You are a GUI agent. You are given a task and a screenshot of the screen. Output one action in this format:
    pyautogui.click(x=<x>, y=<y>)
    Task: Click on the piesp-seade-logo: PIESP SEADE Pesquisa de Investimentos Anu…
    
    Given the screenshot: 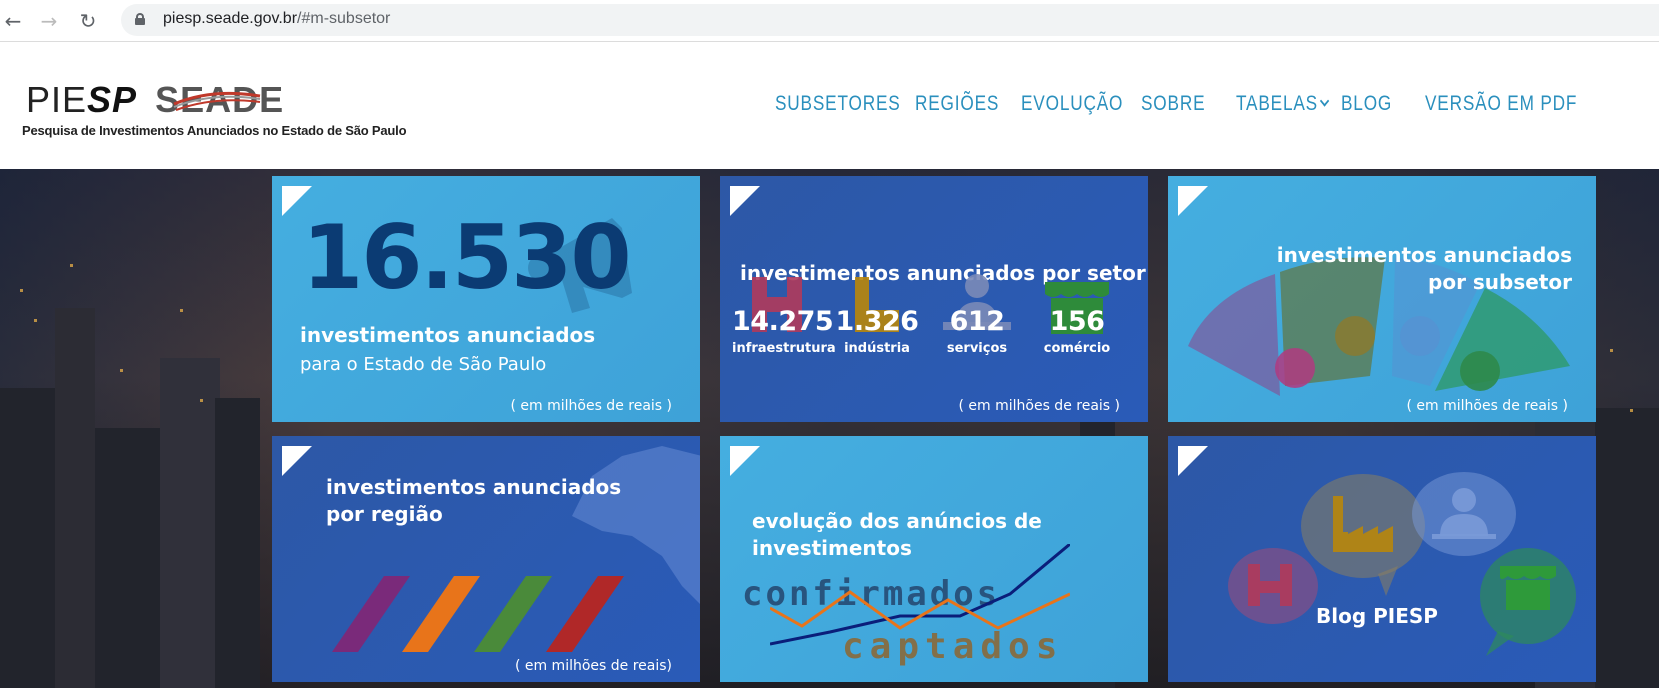 What is the action you would take?
    pyautogui.click(x=214, y=112)
    